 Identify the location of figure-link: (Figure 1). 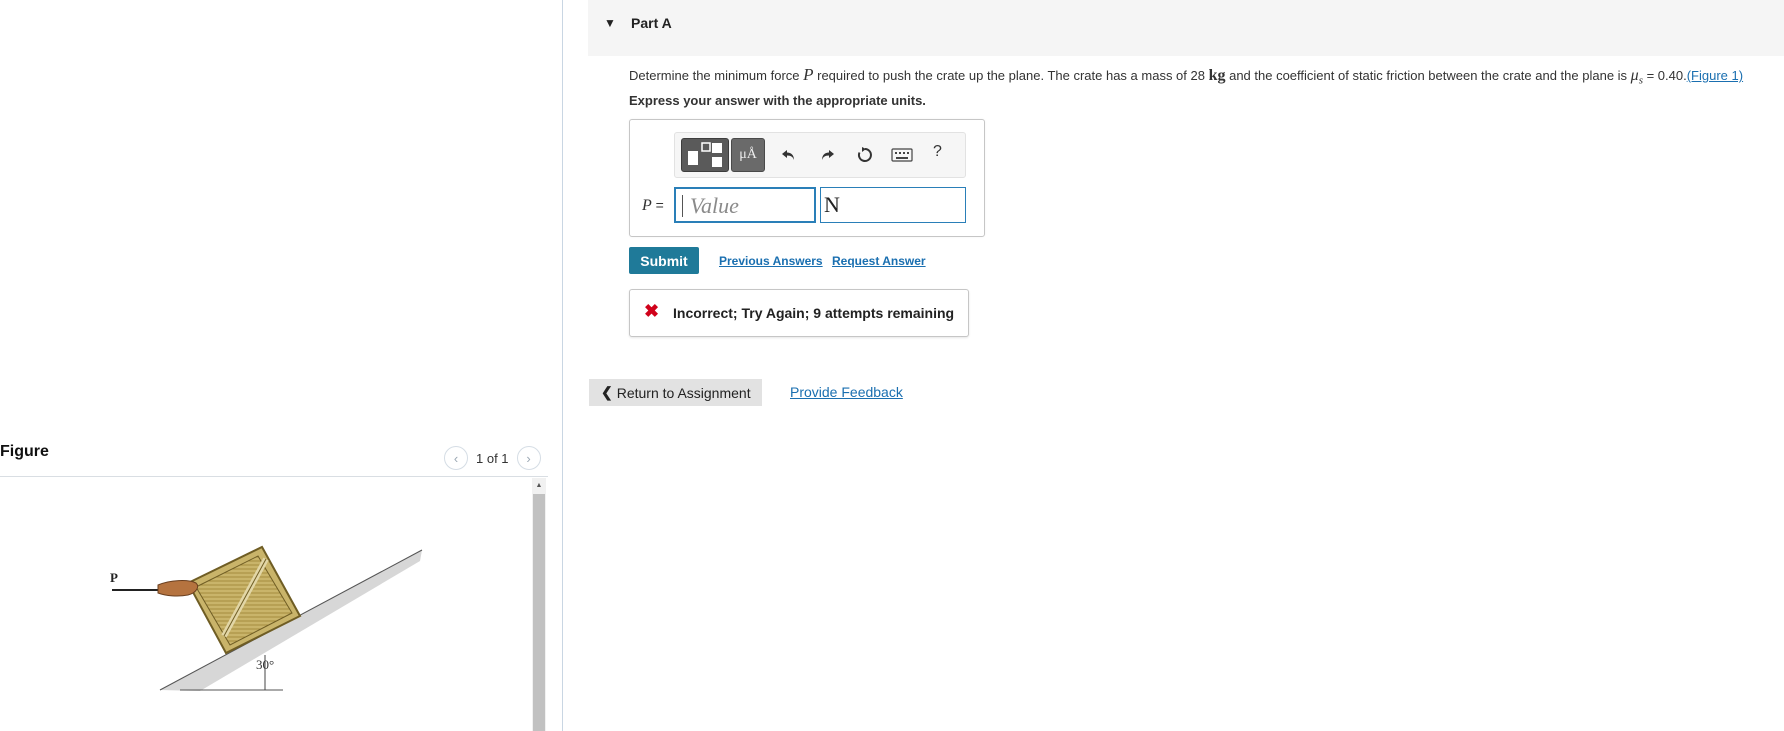
(1715, 75).